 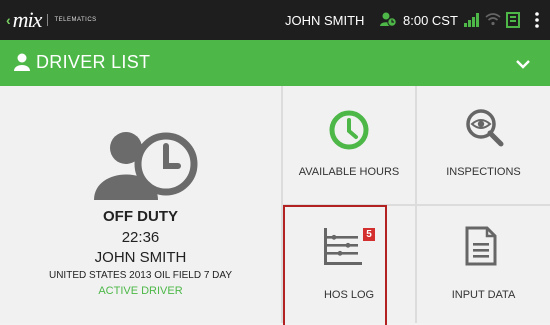 I want to click on clock-icon, so click(x=349, y=132).